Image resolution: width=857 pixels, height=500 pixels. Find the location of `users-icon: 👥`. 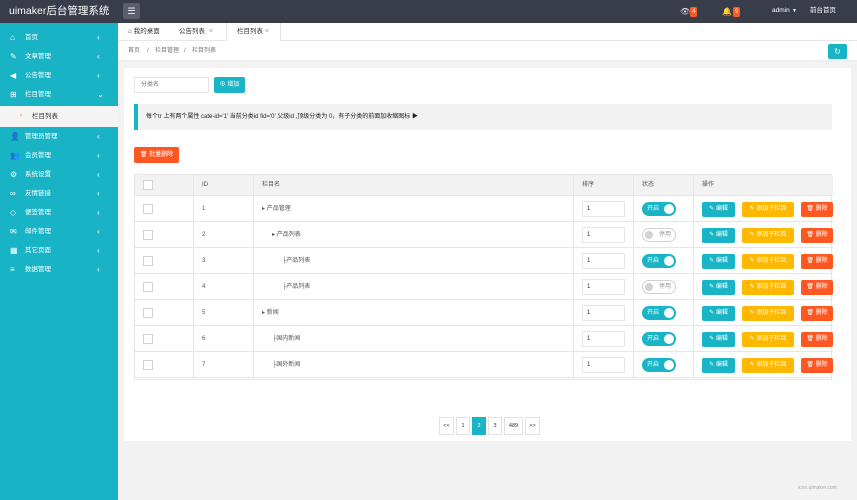

users-icon: 👥 is located at coordinates (15, 155).